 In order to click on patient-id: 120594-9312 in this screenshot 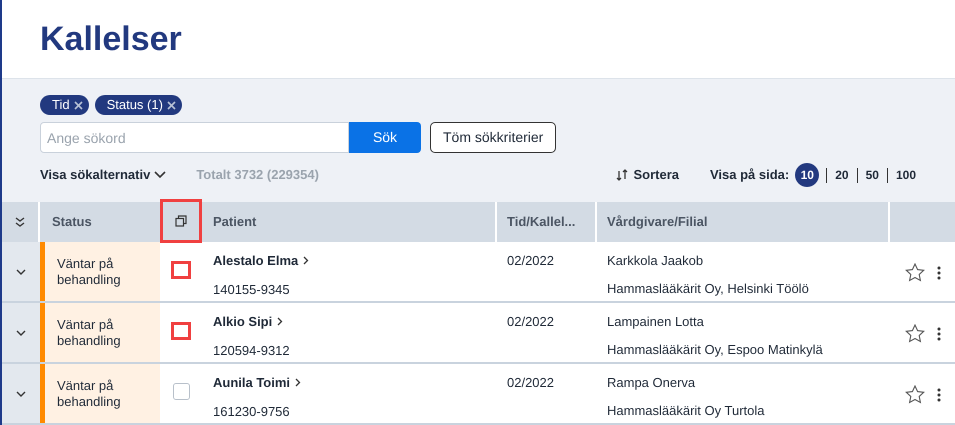, I will do `click(252, 351)`.